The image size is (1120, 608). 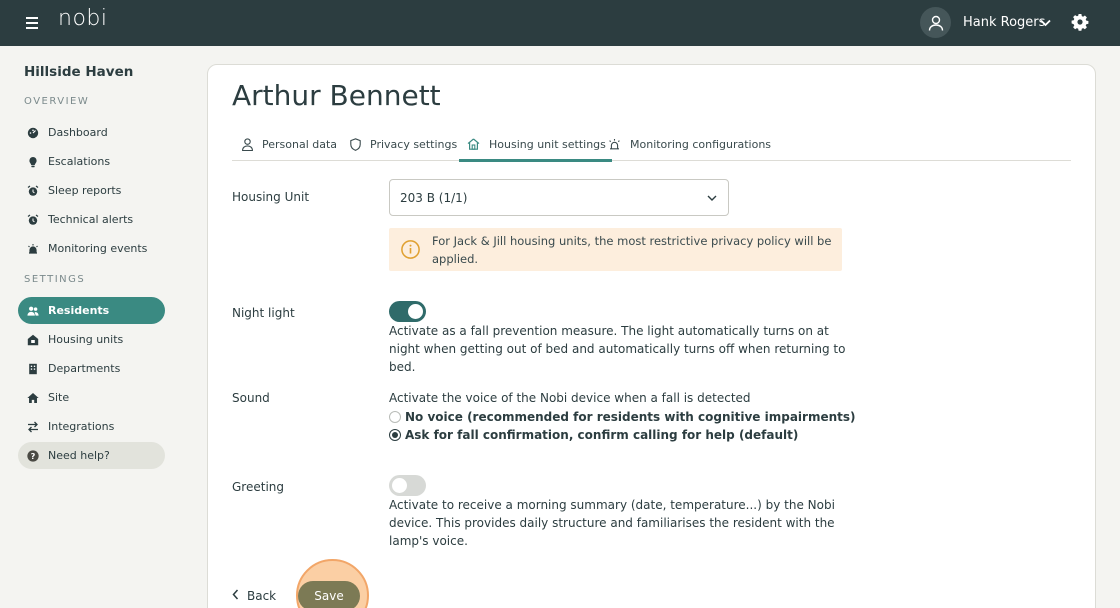 What do you see at coordinates (33, 162) in the screenshot?
I see `escalation-icon` at bounding box center [33, 162].